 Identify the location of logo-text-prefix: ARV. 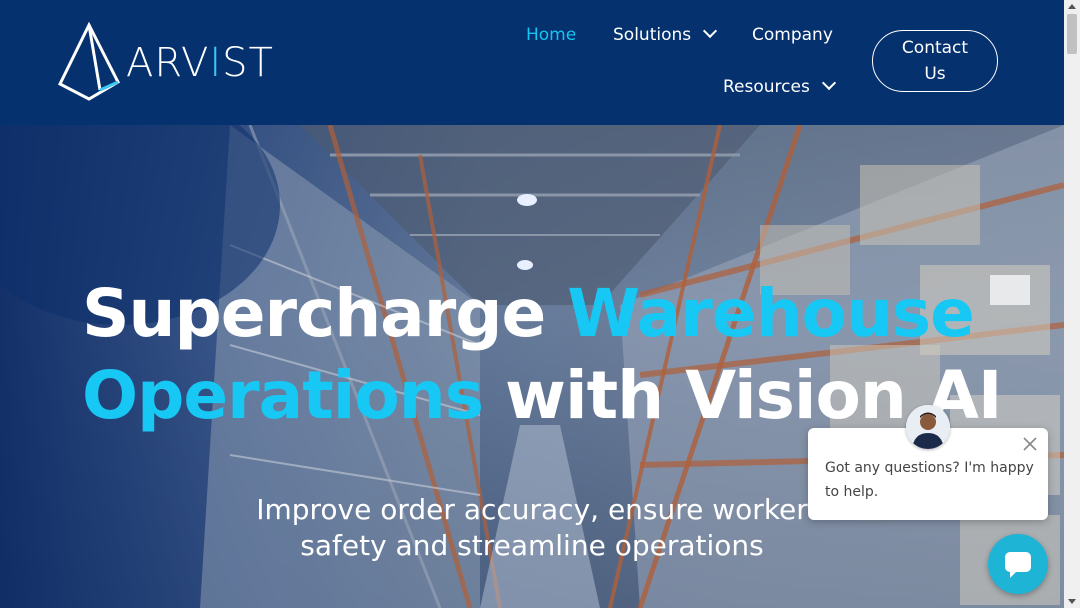
(168, 63).